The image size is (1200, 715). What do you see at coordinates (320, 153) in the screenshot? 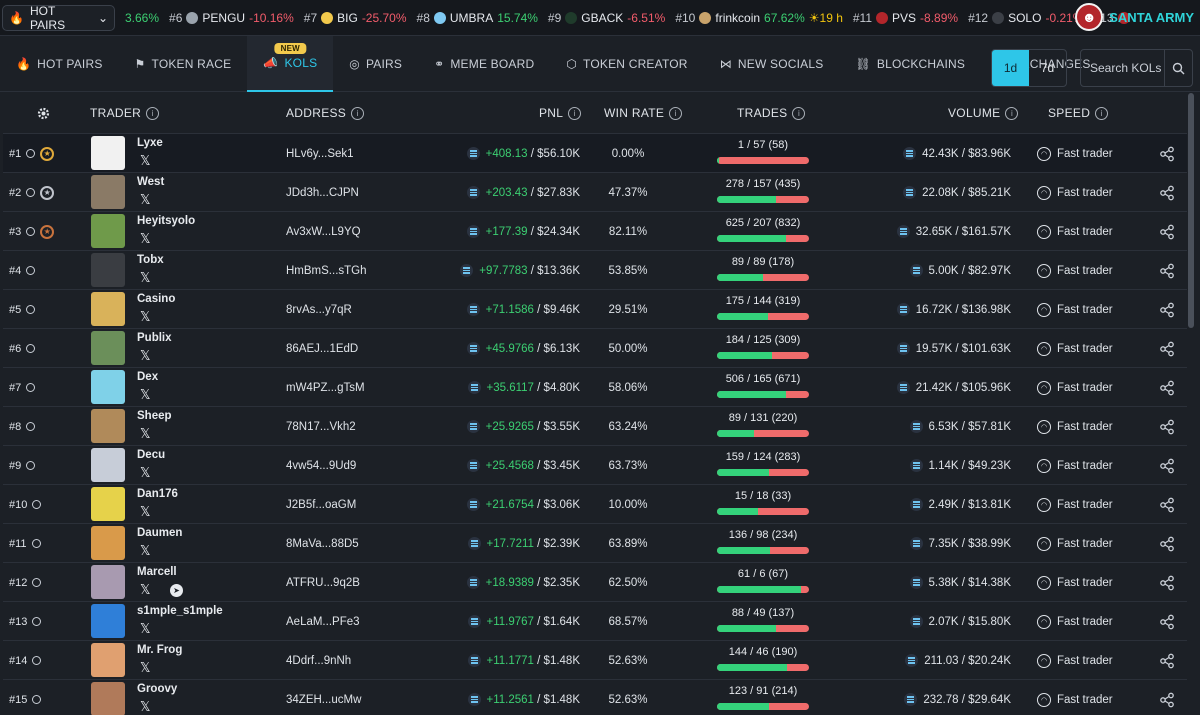
I see `wallet-address: HLv6y...Sek1` at bounding box center [320, 153].